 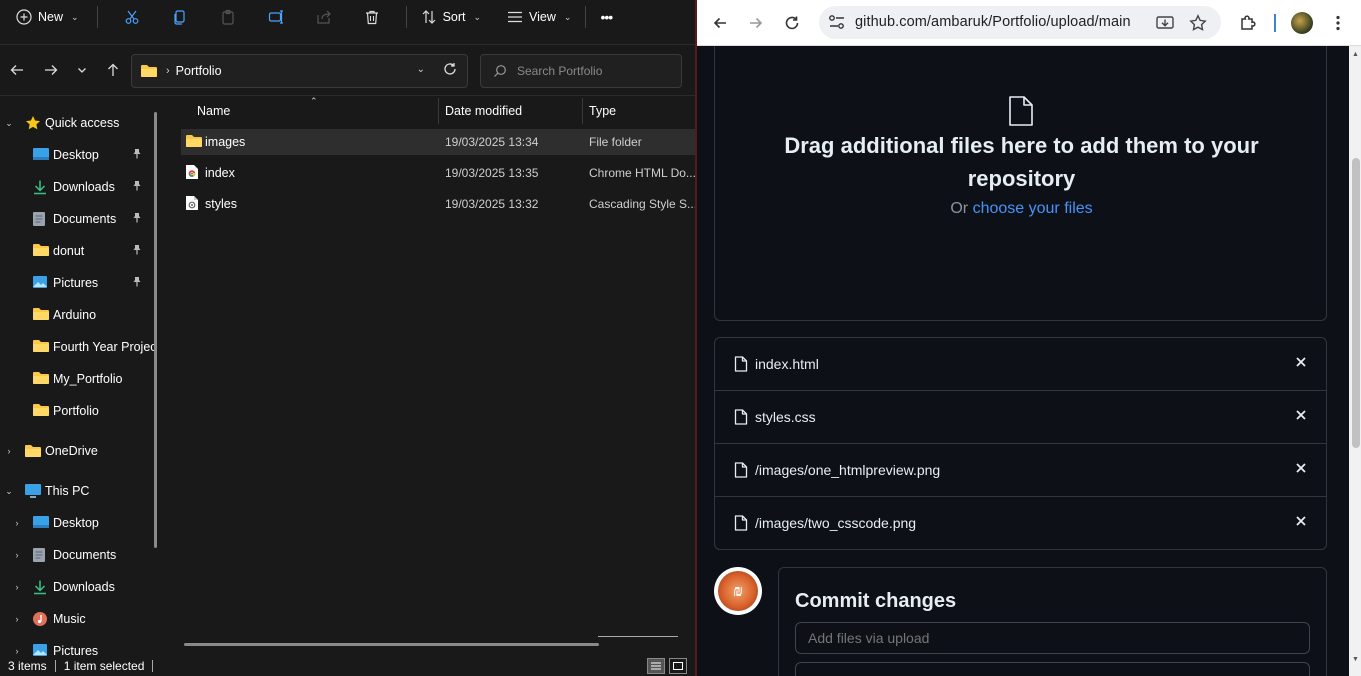 I want to click on extensions-button, so click(x=1248, y=23).